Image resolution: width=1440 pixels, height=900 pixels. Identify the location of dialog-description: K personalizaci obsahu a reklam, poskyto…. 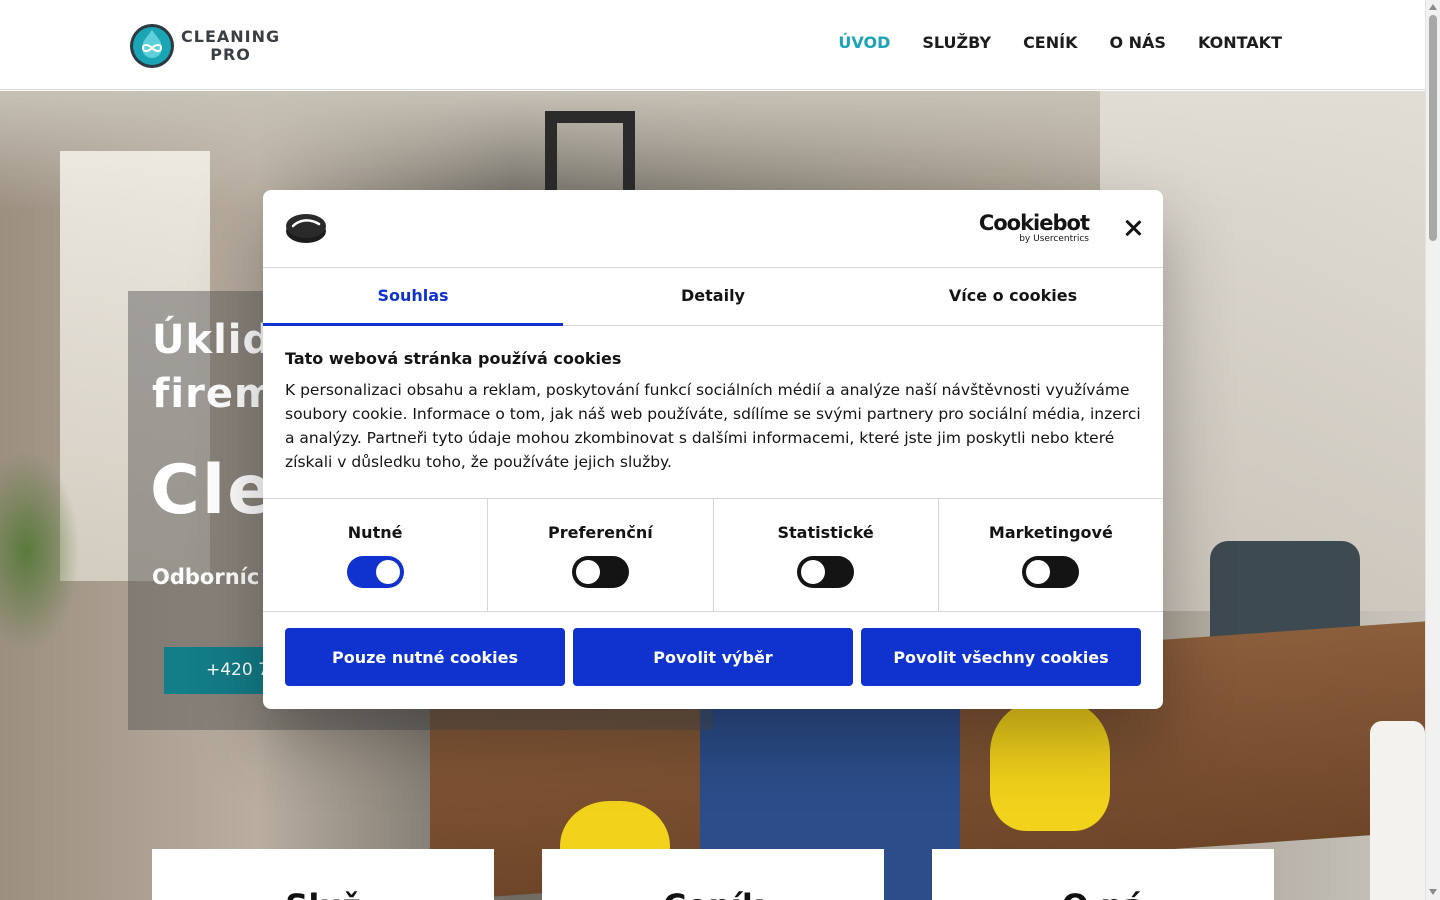
(713, 426).